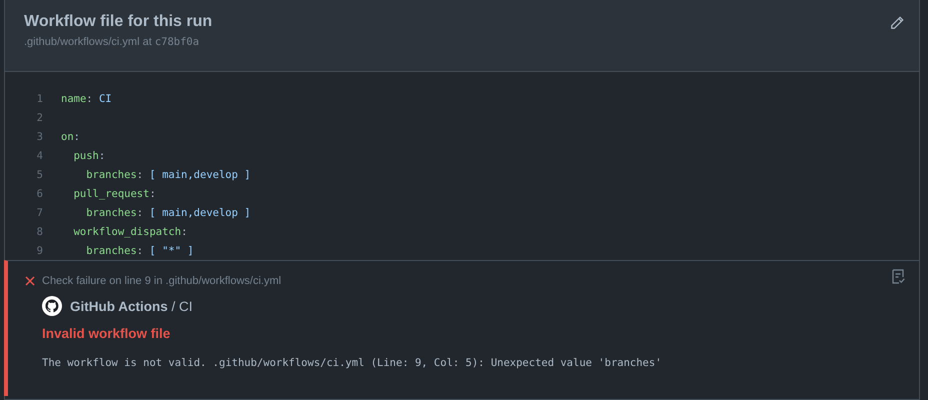  What do you see at coordinates (39, 118) in the screenshot?
I see `line-number: 2` at bounding box center [39, 118].